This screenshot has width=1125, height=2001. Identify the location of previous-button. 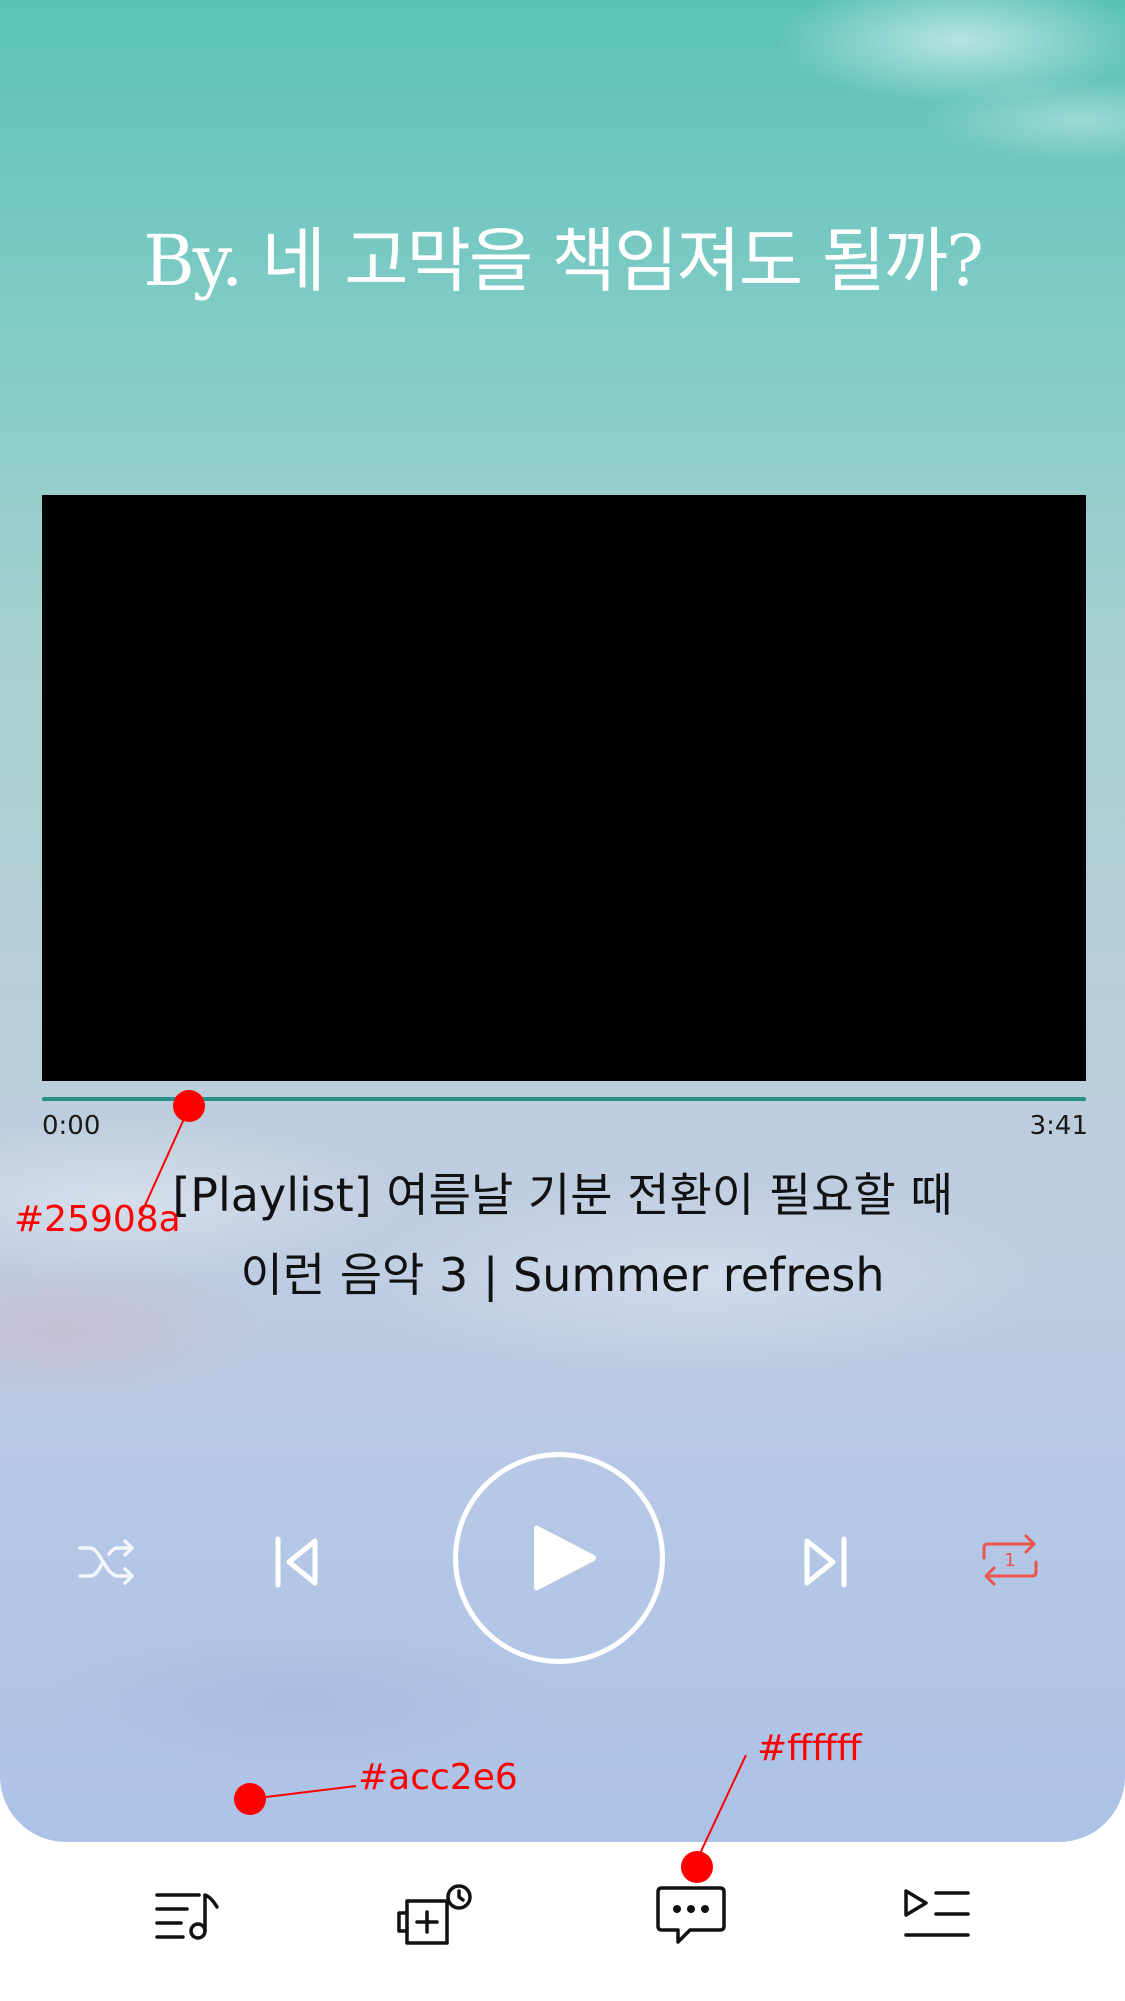
(297, 1562).